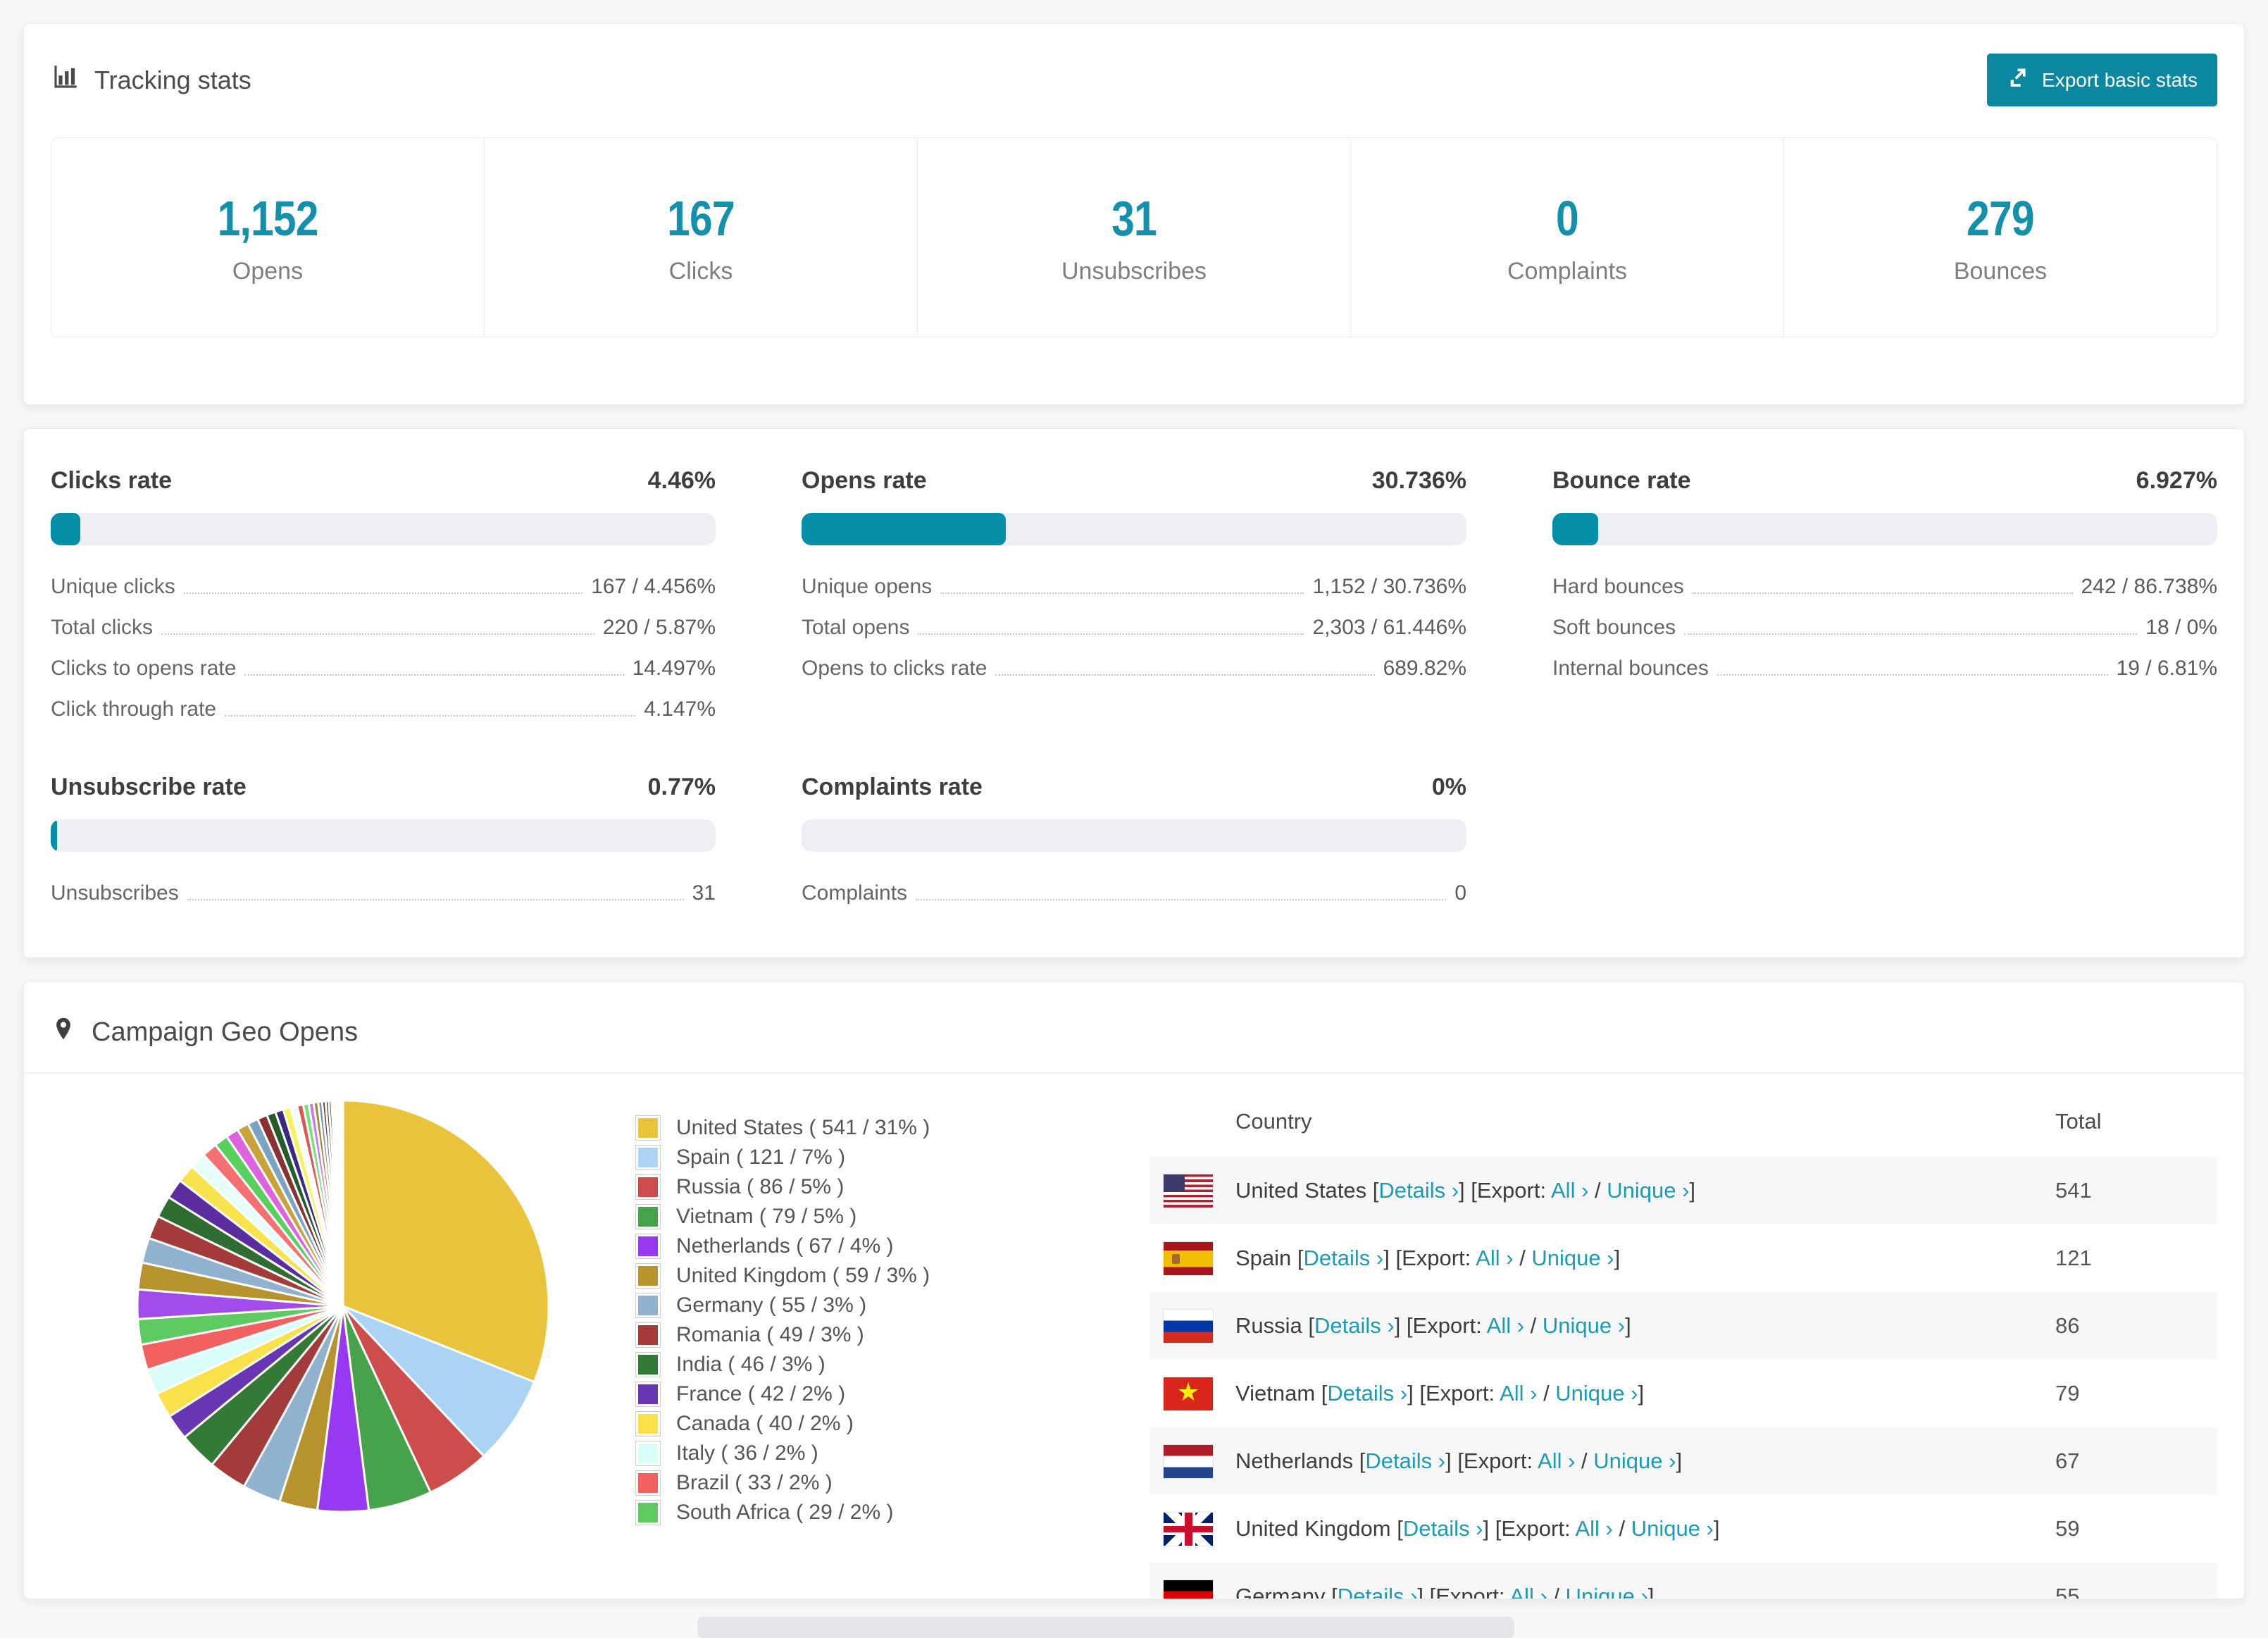 This screenshot has width=2268, height=1638. What do you see at coordinates (54, 835) in the screenshot?
I see `progress-bar-fill` at bounding box center [54, 835].